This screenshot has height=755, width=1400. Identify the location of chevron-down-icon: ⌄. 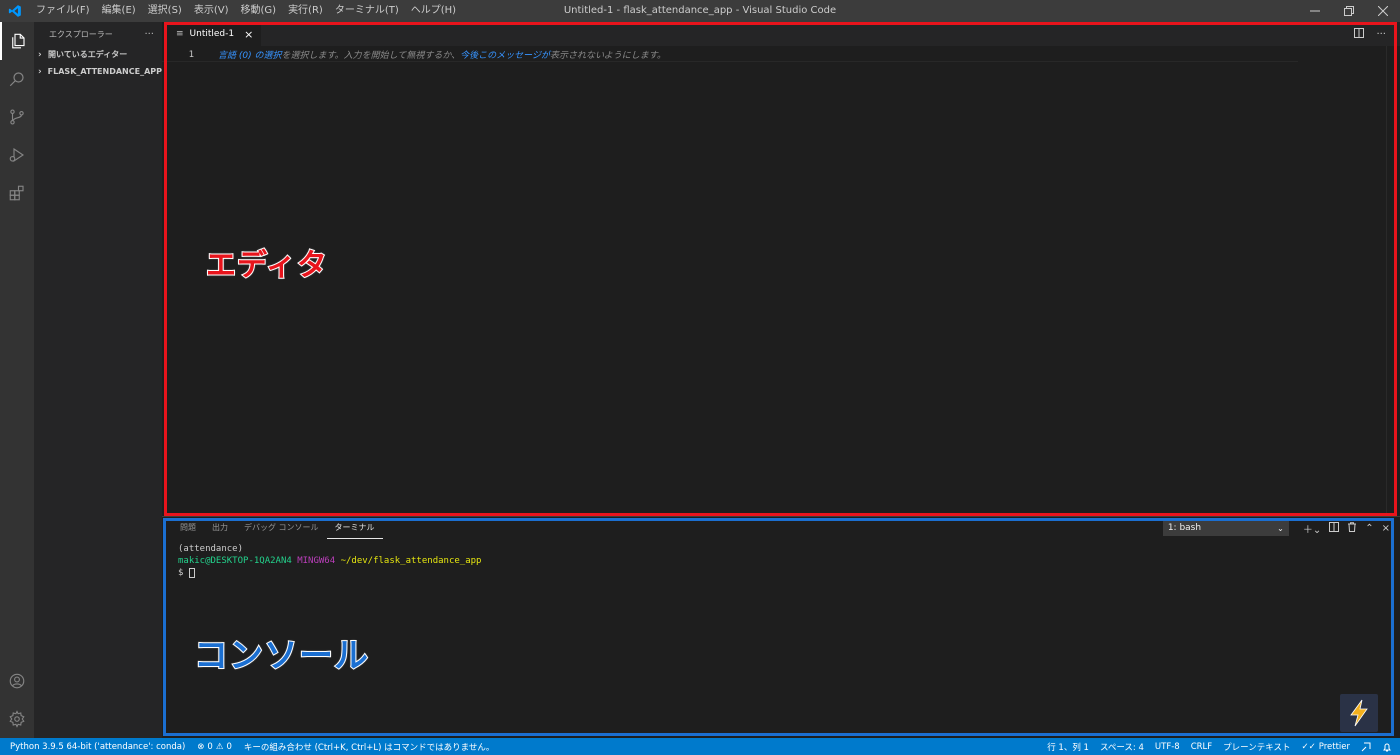
(1280, 528).